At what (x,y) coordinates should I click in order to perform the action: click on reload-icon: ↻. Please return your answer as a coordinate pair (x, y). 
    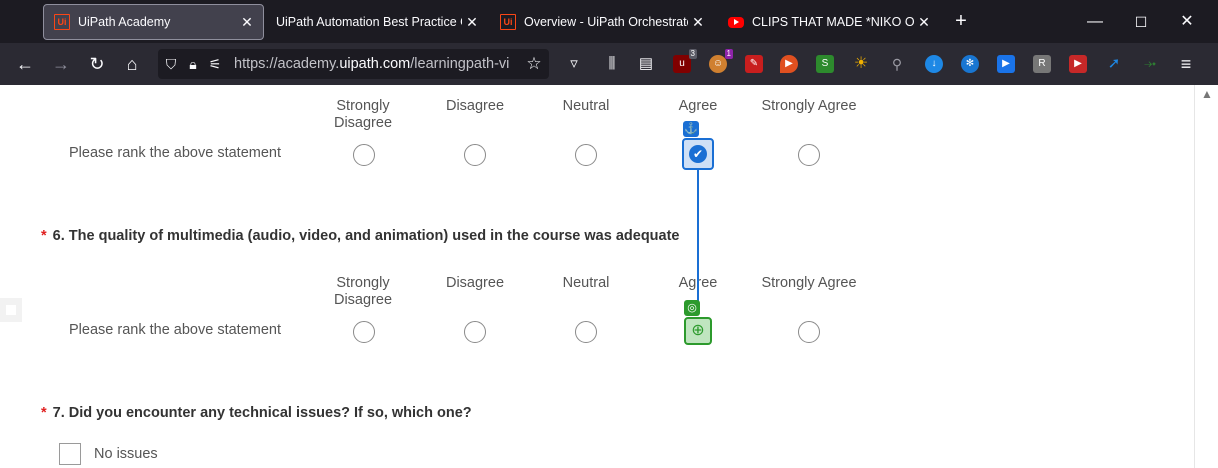
    Looking at the image, I should click on (97, 64).